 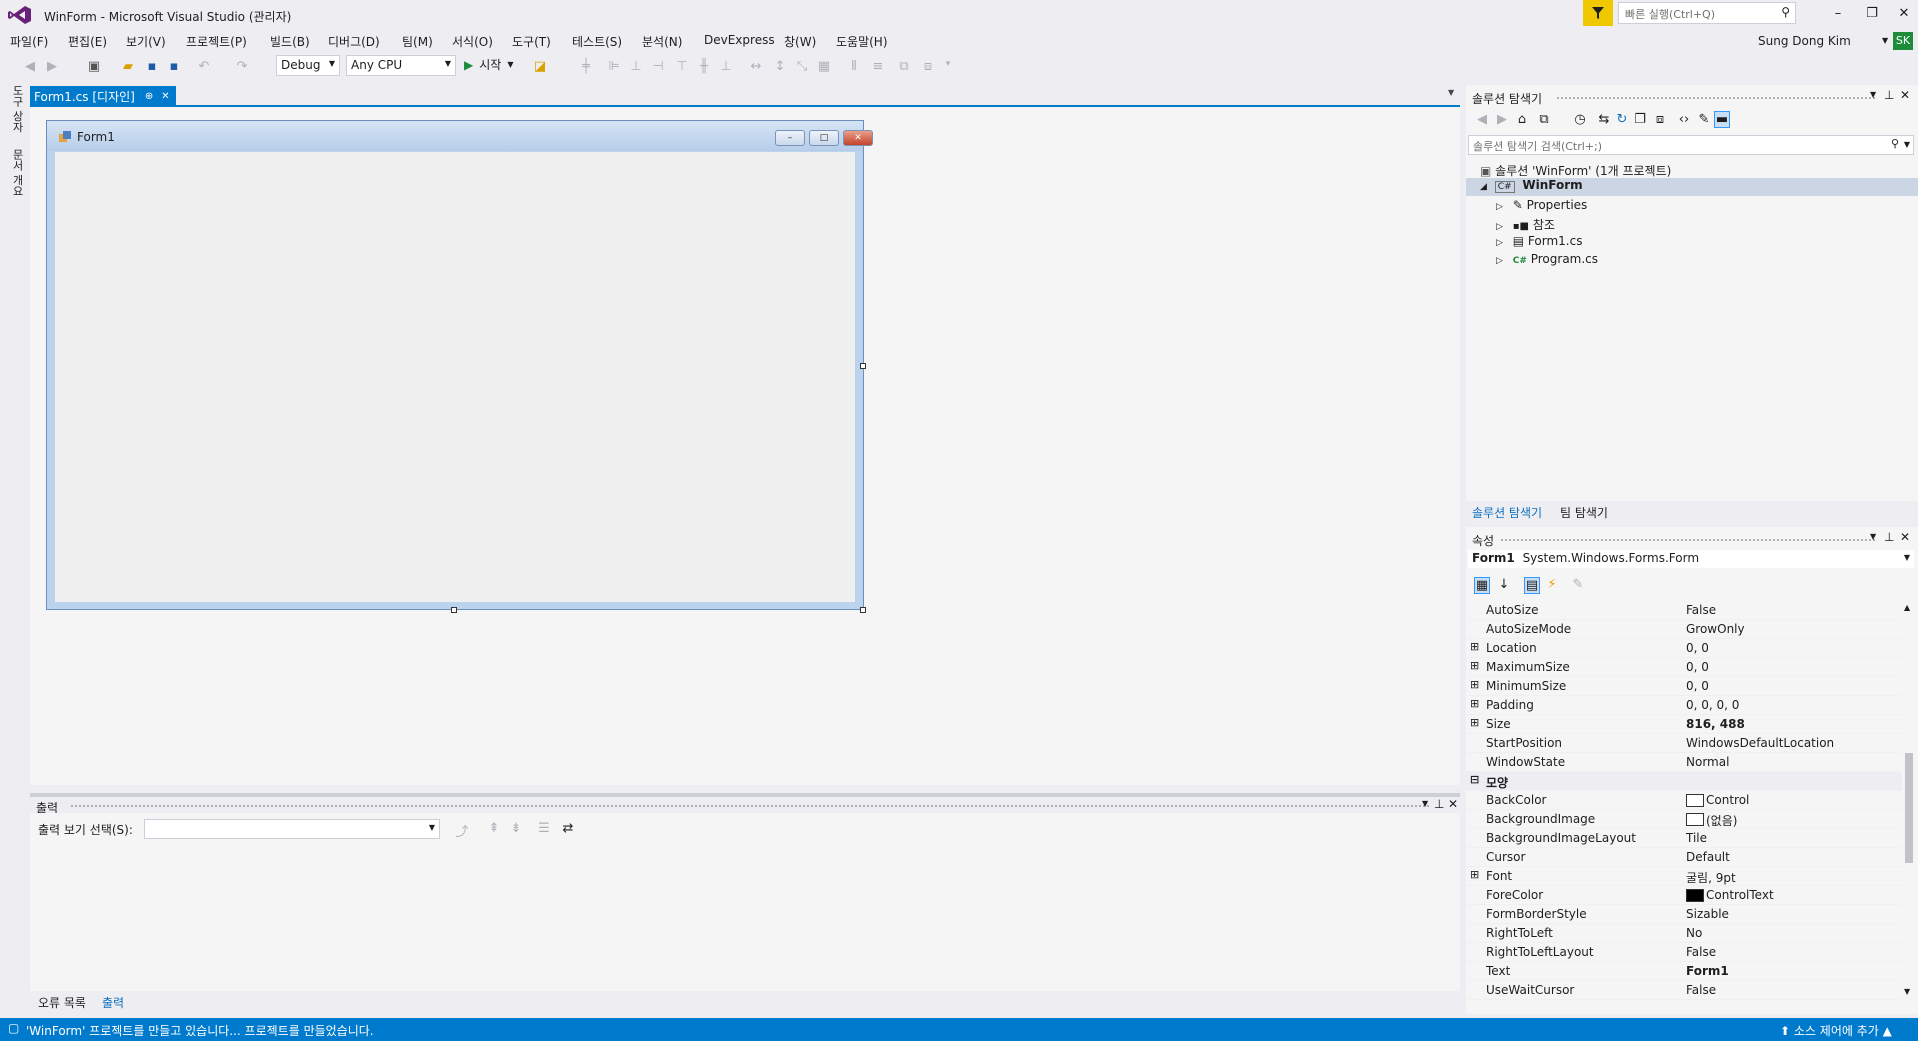 I want to click on align-bottom-icon: ⊥, so click(x=726, y=66).